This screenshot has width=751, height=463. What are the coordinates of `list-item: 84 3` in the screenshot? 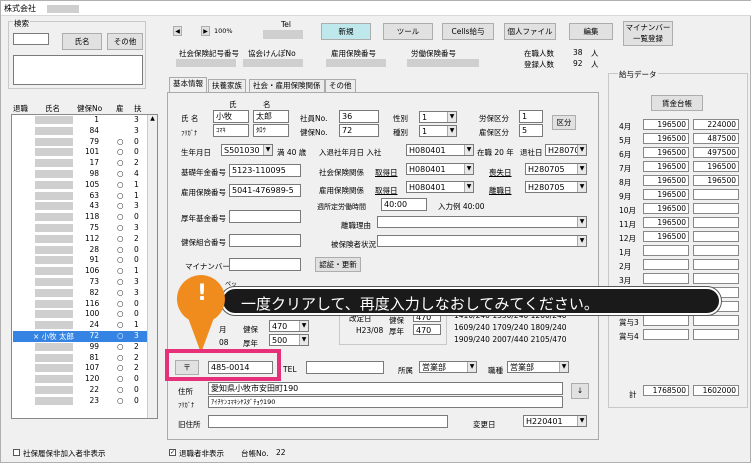 It's located at (83, 131).